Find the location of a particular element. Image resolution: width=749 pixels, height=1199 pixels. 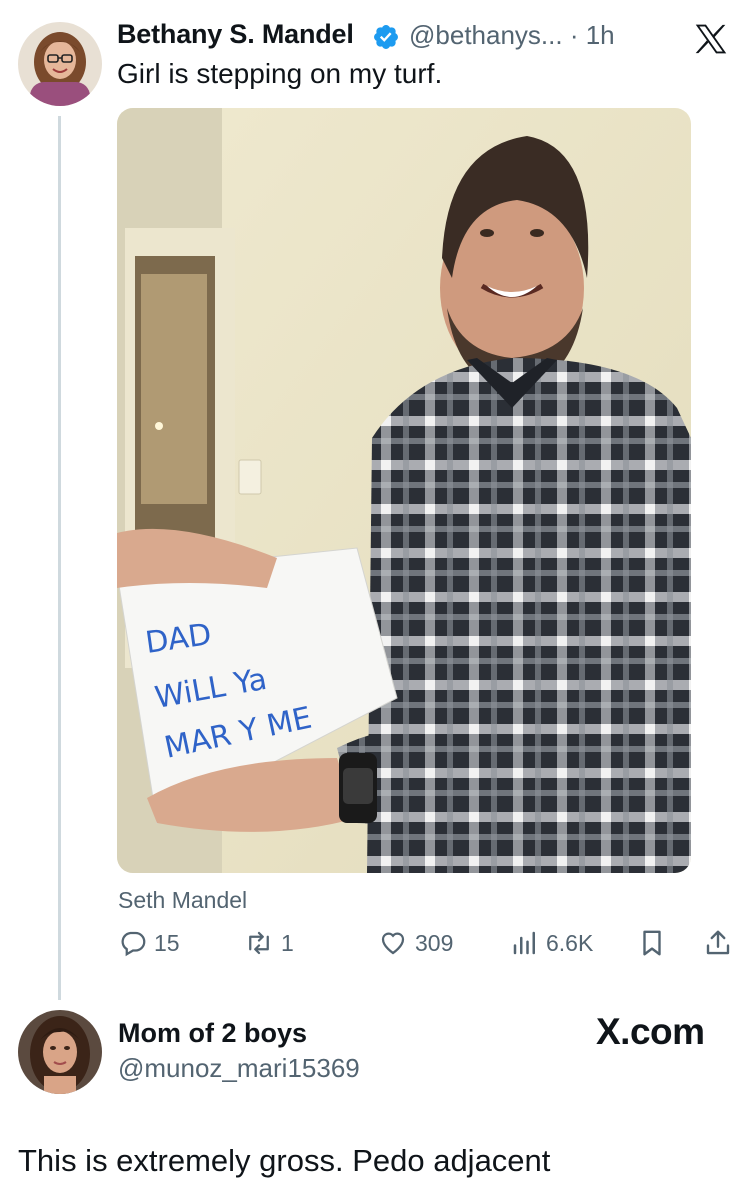

share-icon is located at coordinates (718, 942).